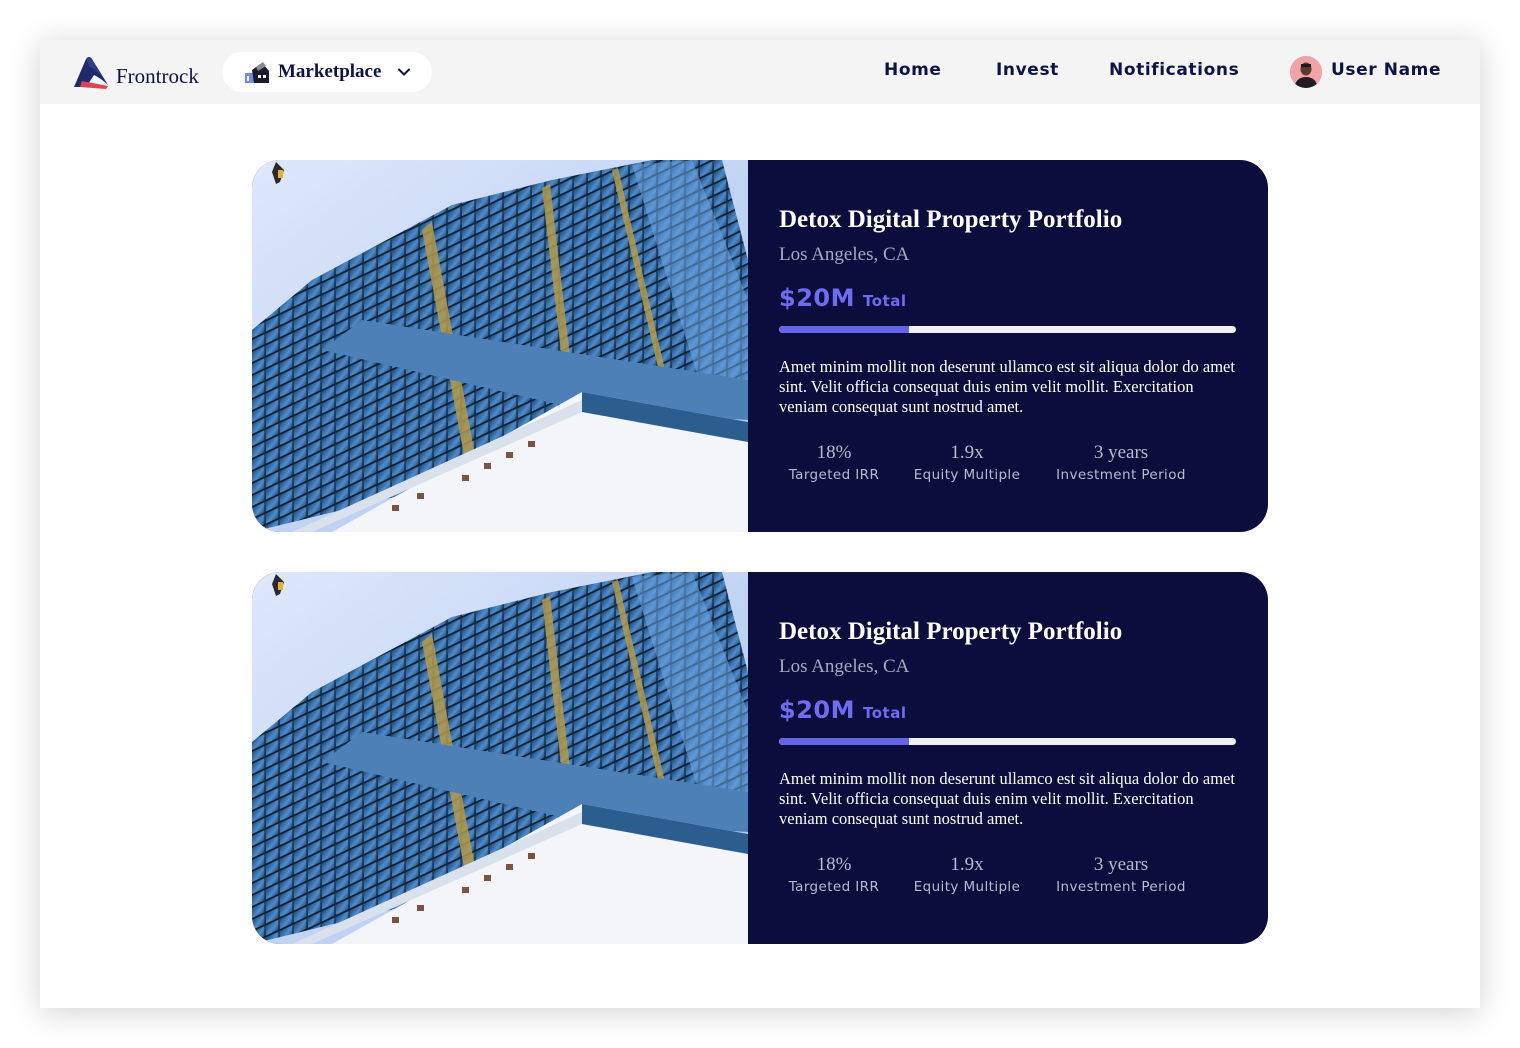 Image resolution: width=1520 pixels, height=1048 pixels. What do you see at coordinates (330, 71) in the screenshot?
I see `marketplace-label: Marketplace` at bounding box center [330, 71].